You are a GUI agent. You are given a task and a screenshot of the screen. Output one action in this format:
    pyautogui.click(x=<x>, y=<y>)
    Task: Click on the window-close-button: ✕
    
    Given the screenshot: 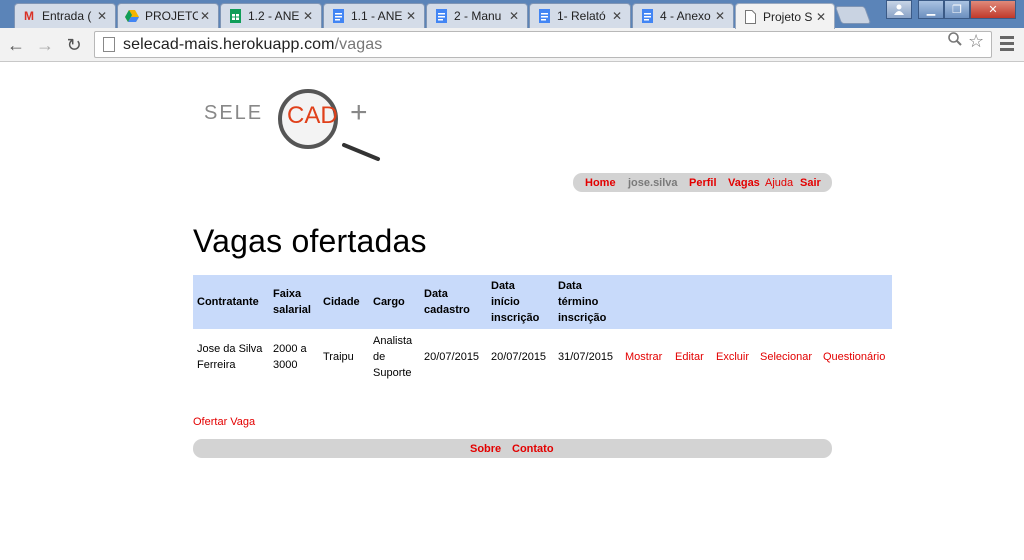 What is the action you would take?
    pyautogui.click(x=993, y=9)
    